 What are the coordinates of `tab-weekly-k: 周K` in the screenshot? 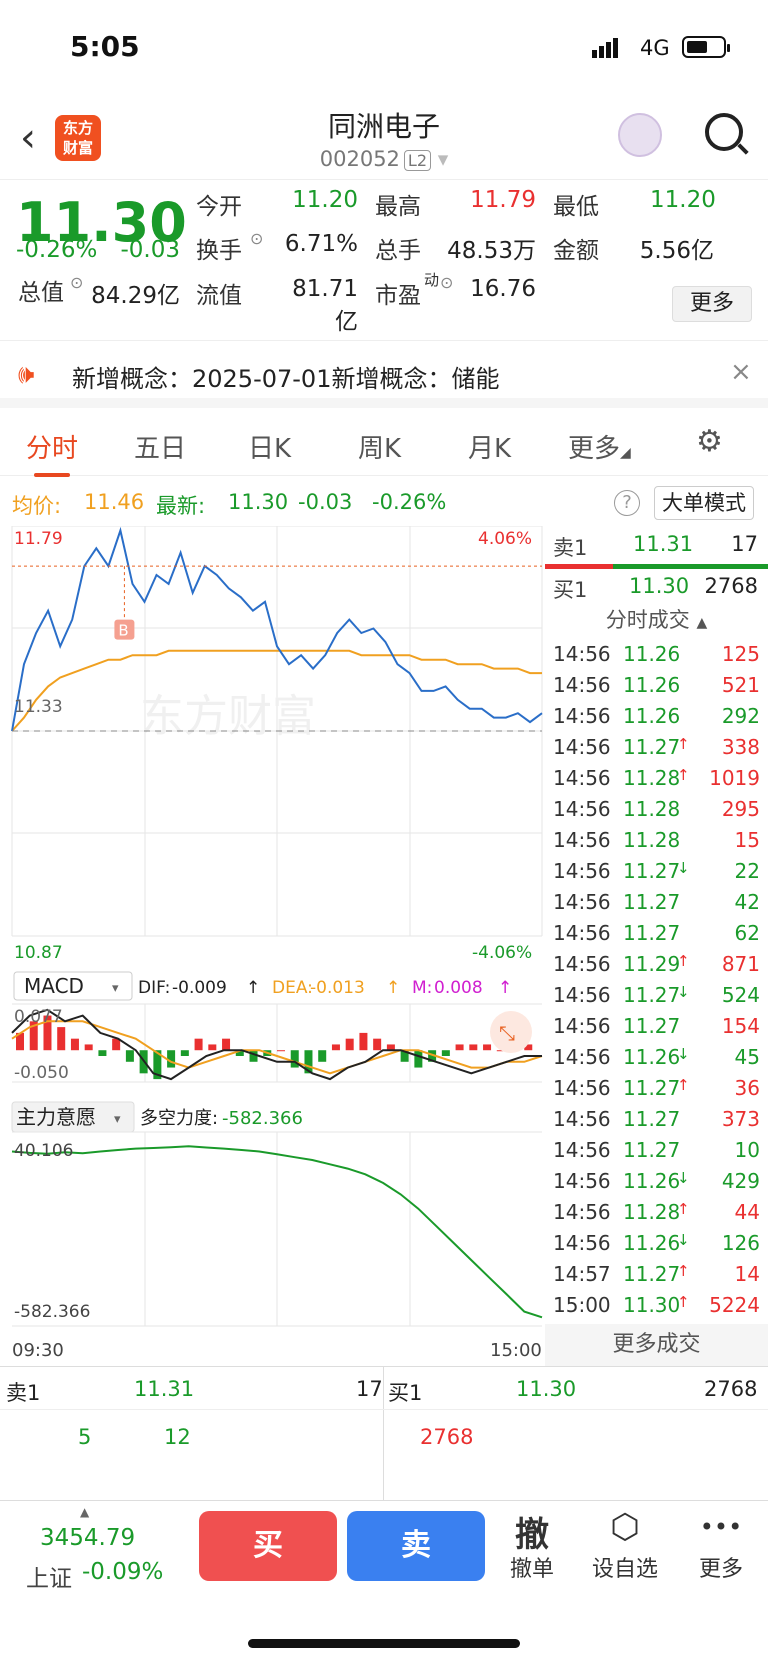 It's located at (379, 446).